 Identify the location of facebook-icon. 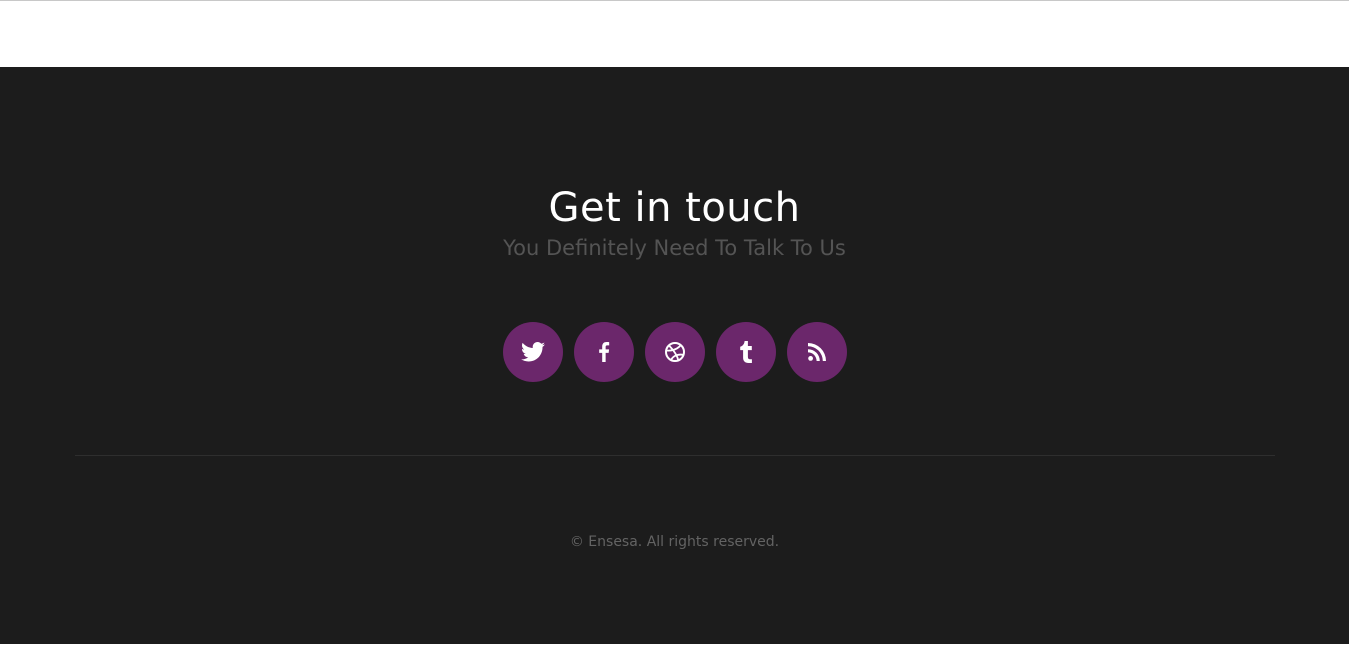
(604, 352).